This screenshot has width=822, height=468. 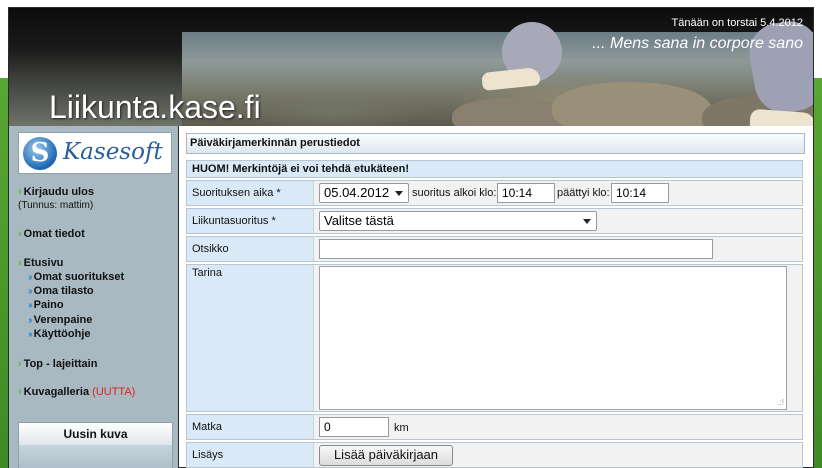 What do you see at coordinates (357, 192) in the screenshot?
I see `date-select-value: 05.04.2012` at bounding box center [357, 192].